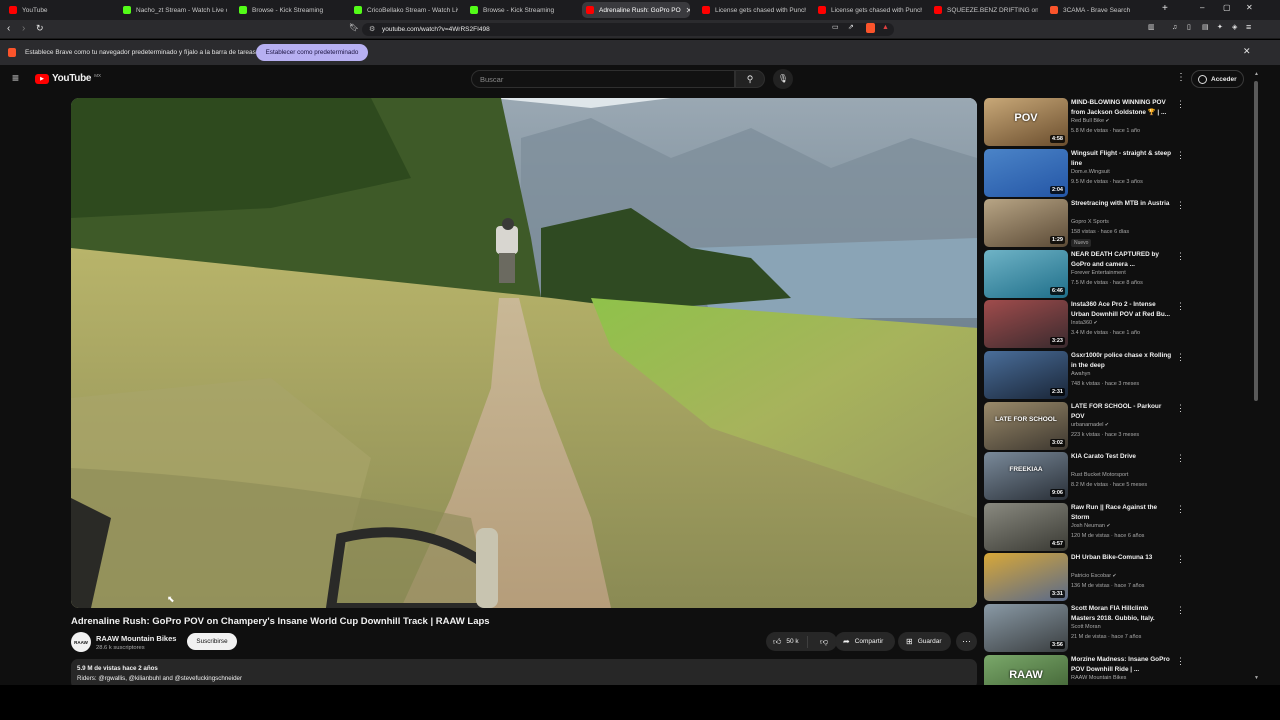 This screenshot has height=720, width=1280. What do you see at coordinates (636, 10) in the screenshot?
I see `browser-tab: Adrenaline Rush: GoPro PO ✕` at bounding box center [636, 10].